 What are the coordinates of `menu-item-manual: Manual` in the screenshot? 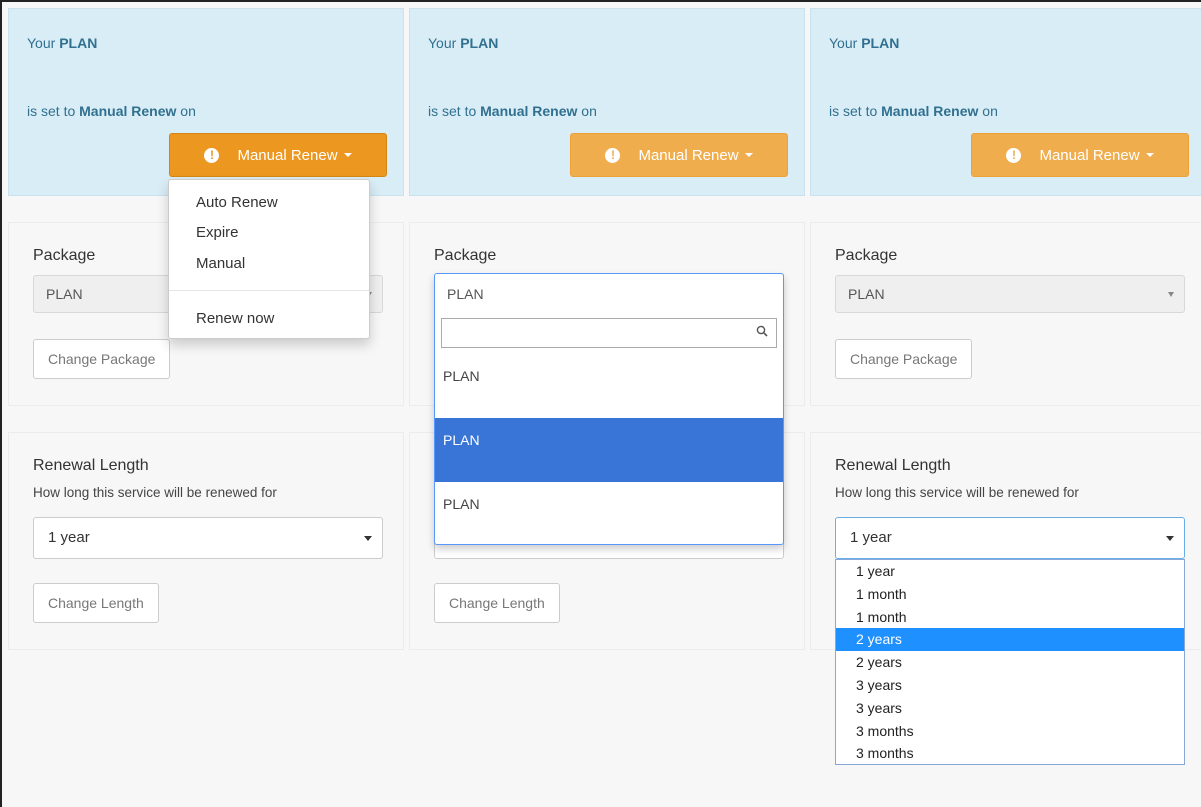 It's located at (220, 263).